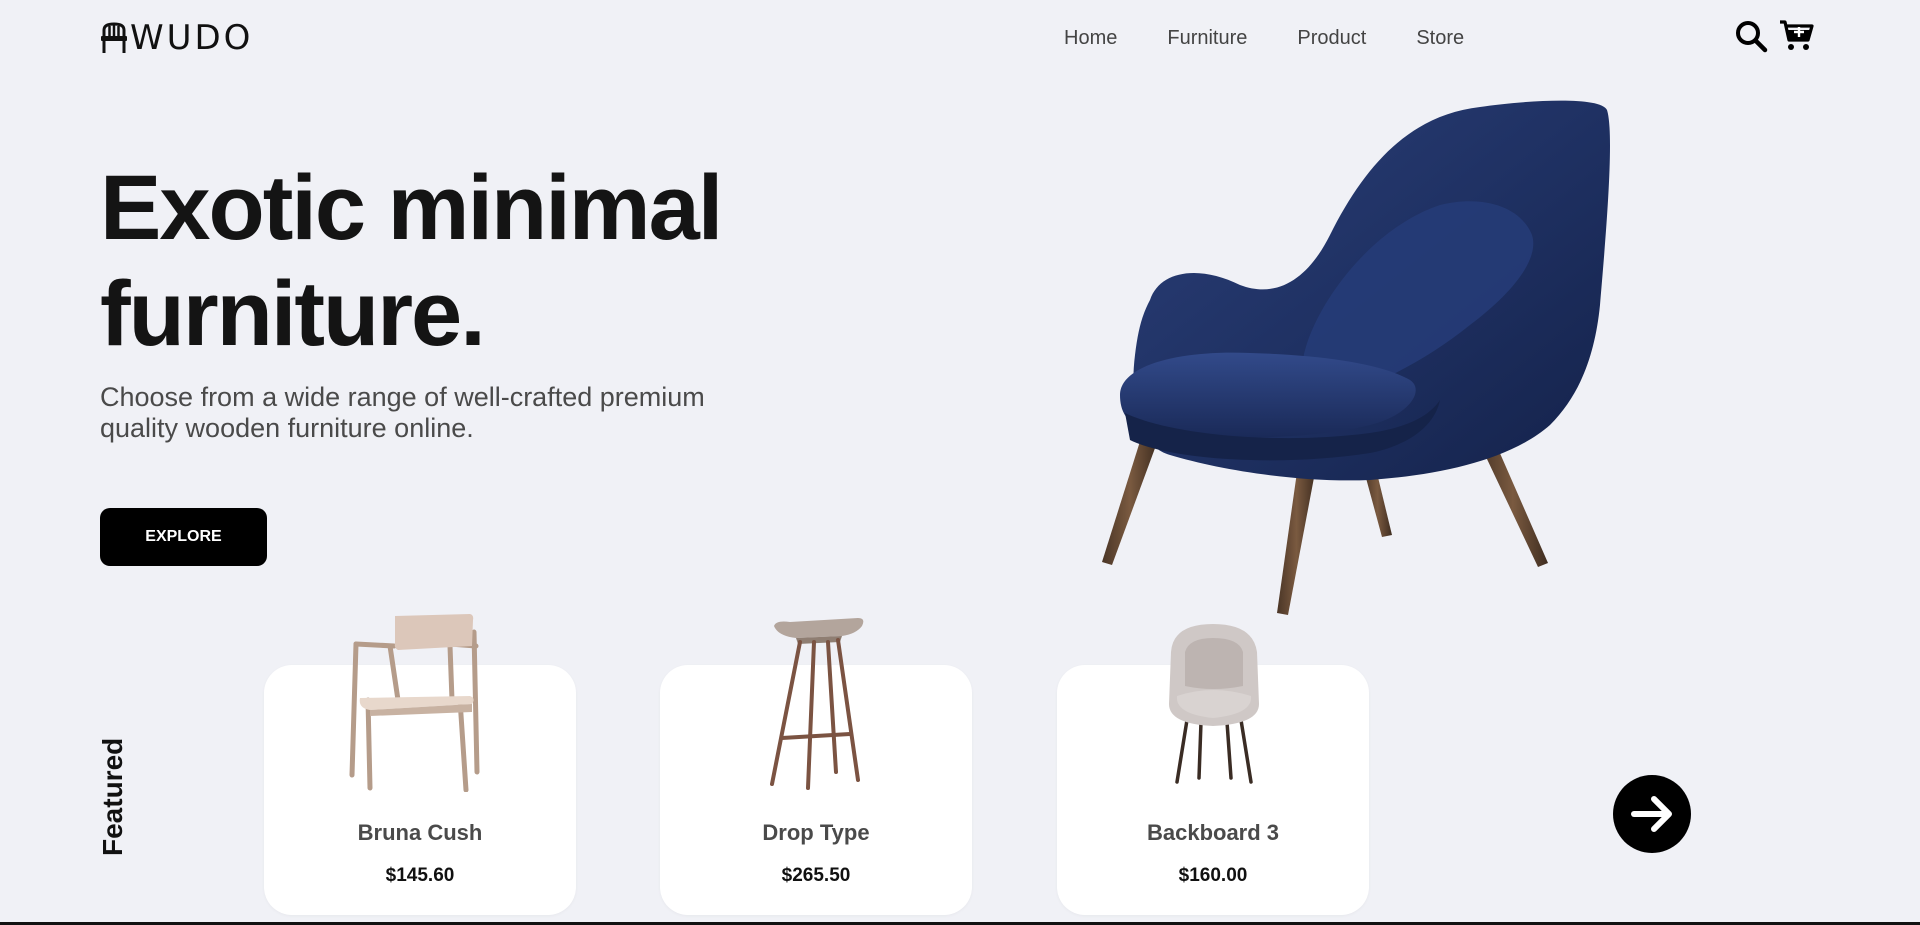  I want to click on product-name: Bruna Cush, so click(420, 832).